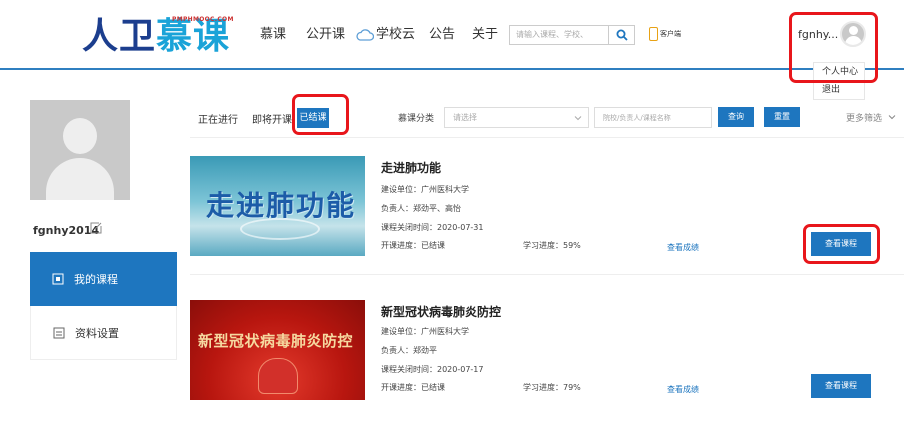  I want to click on keyword-input: 院校/负责人/课程名称, so click(653, 117).